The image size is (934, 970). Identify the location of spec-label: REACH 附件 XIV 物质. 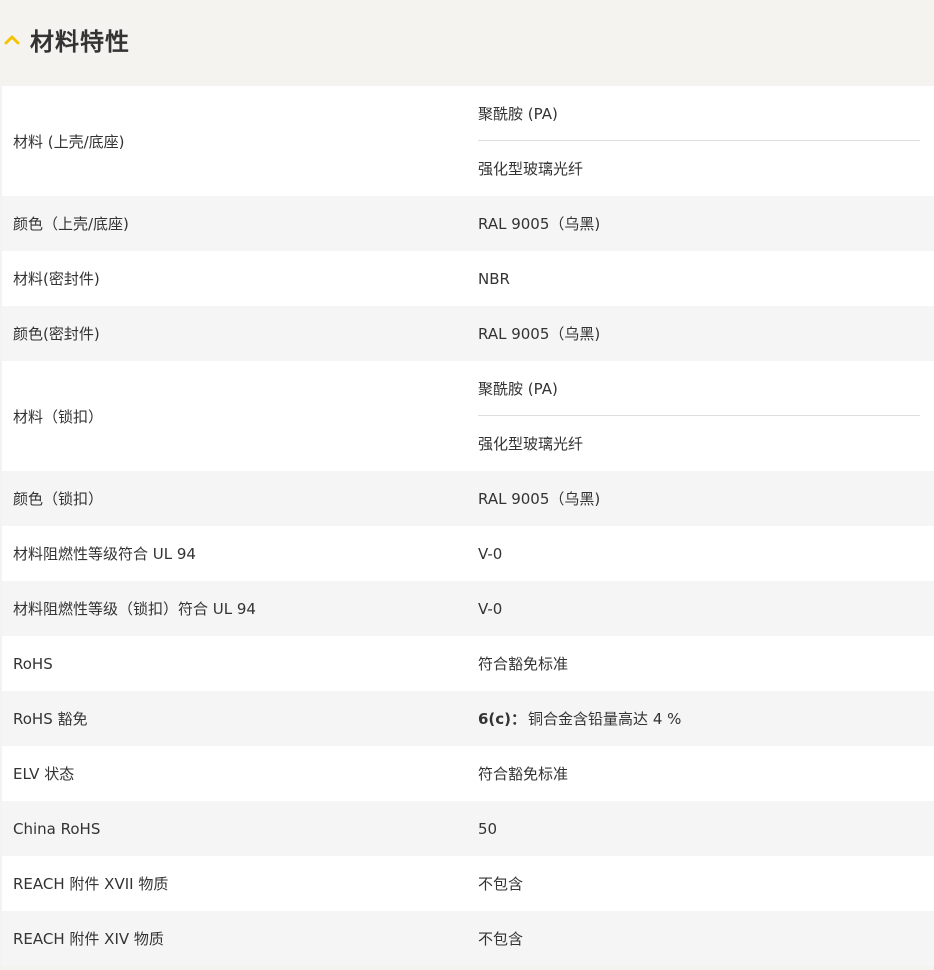
(88, 939).